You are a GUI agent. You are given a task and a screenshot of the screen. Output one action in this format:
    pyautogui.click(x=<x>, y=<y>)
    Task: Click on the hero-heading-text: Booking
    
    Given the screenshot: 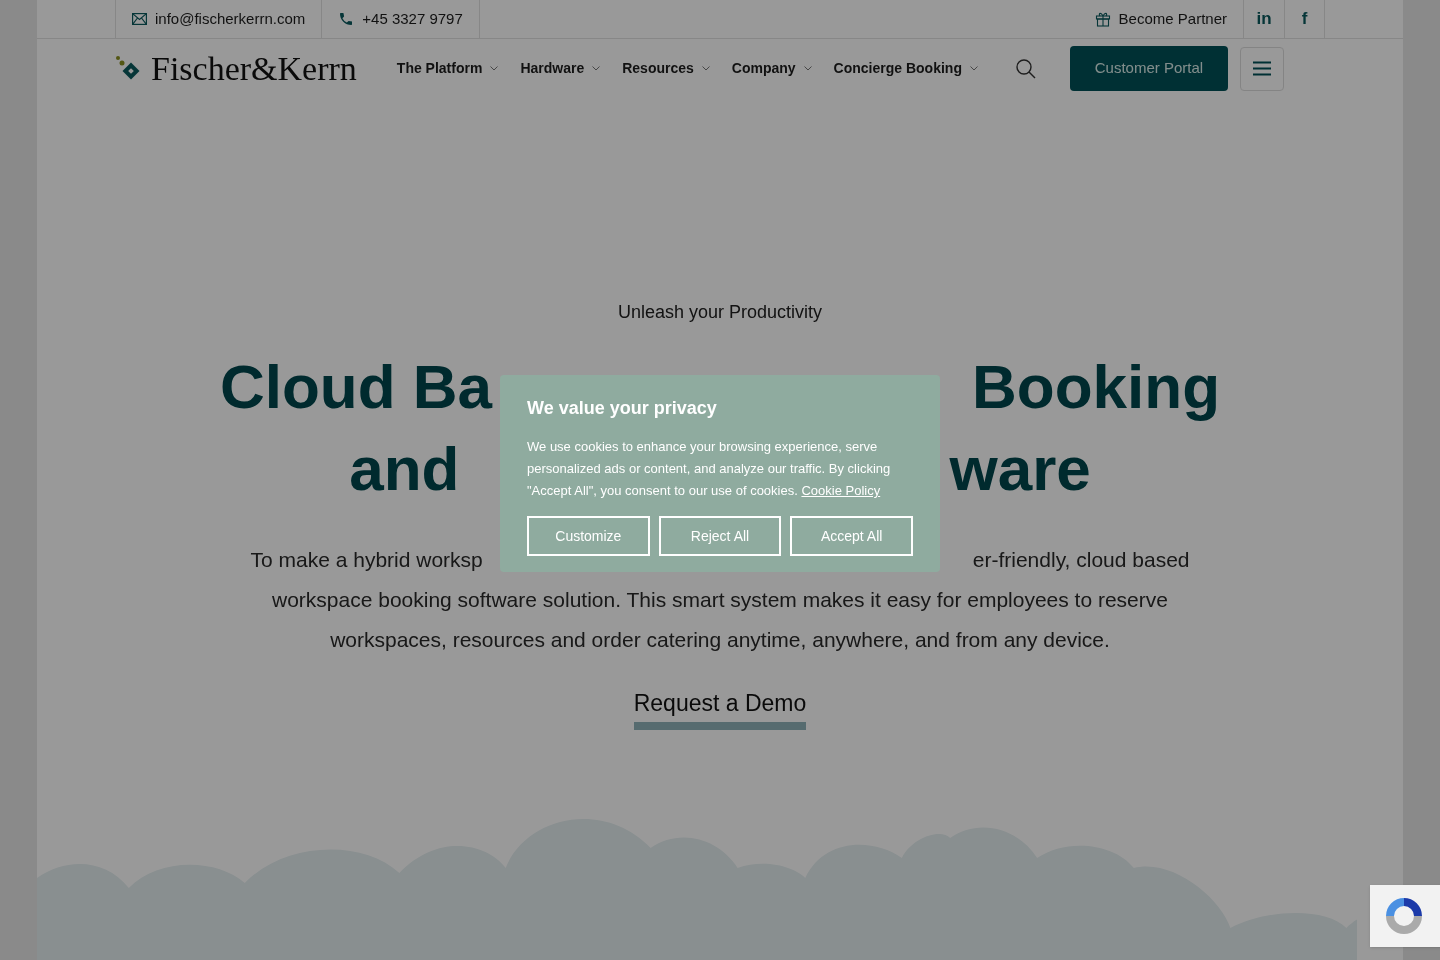 What is the action you would take?
    pyautogui.click(x=1096, y=387)
    